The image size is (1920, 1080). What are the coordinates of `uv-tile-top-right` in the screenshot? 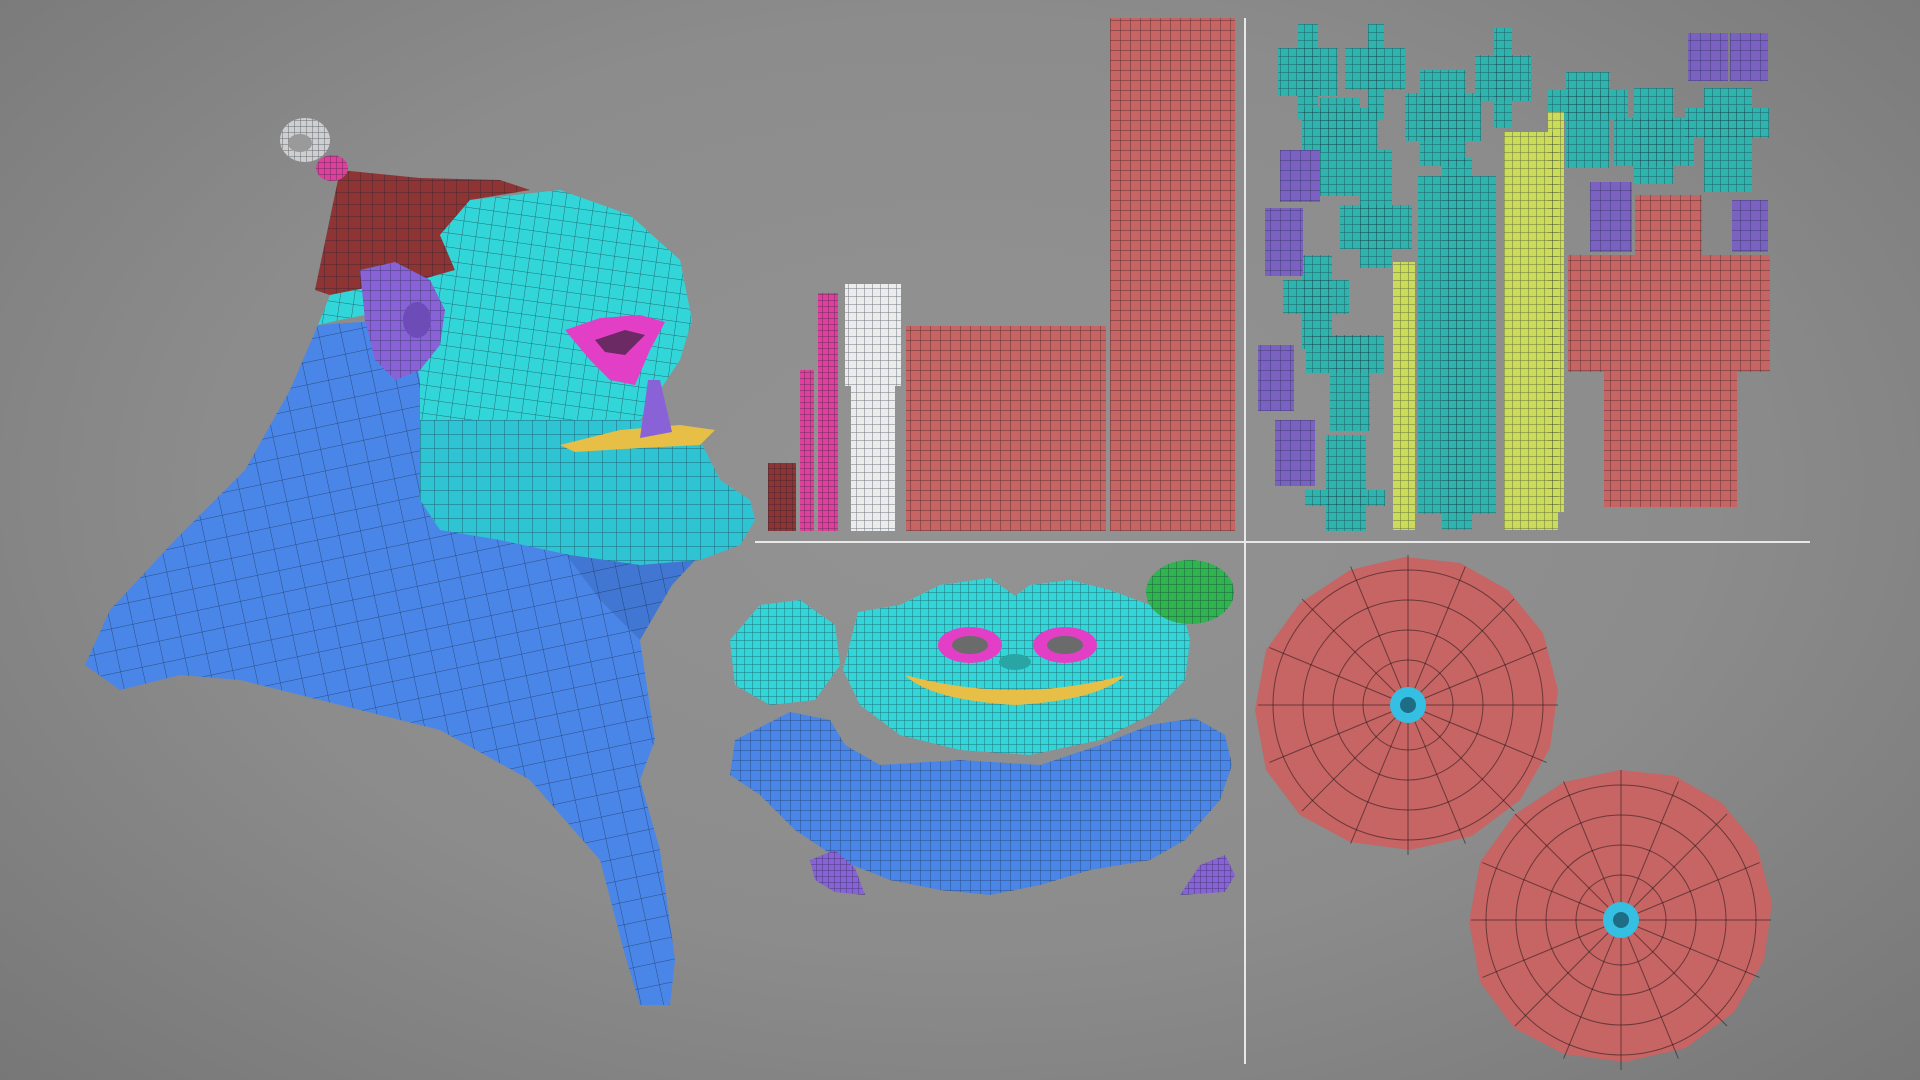 It's located at (1514, 277).